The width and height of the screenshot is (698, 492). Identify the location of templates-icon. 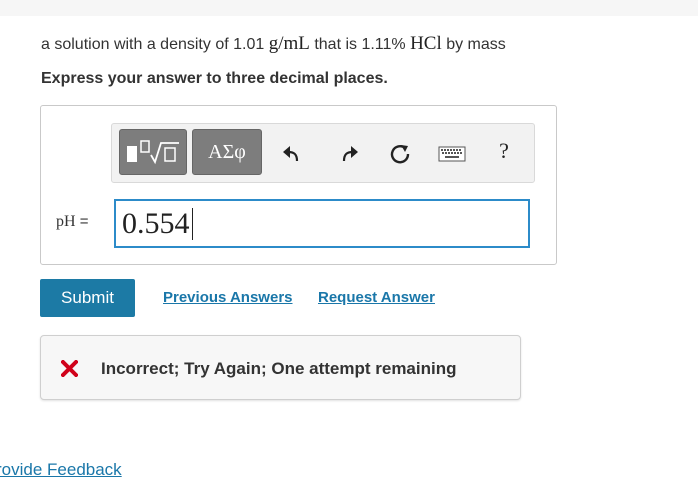
(153, 152).